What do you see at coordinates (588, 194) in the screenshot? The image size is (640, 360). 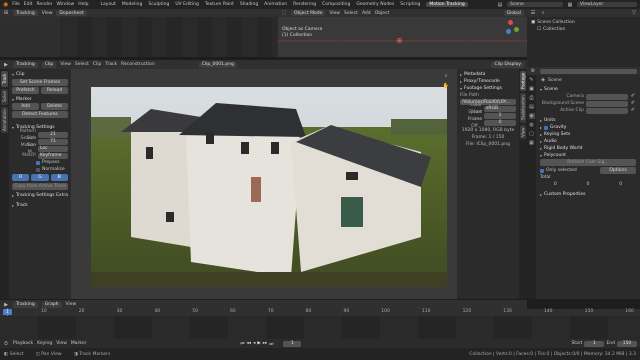 I see `custom-properties-header: ▸ Custom Properties` at bounding box center [588, 194].